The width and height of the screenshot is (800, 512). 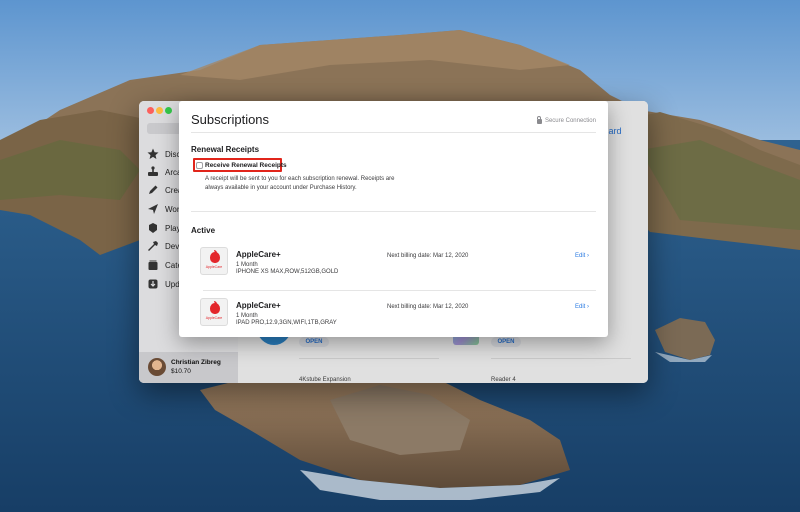 What do you see at coordinates (287, 272) in the screenshot?
I see `subscription-device: IPHONE XS MAX,ROW,512GB,GOLD` at bounding box center [287, 272].